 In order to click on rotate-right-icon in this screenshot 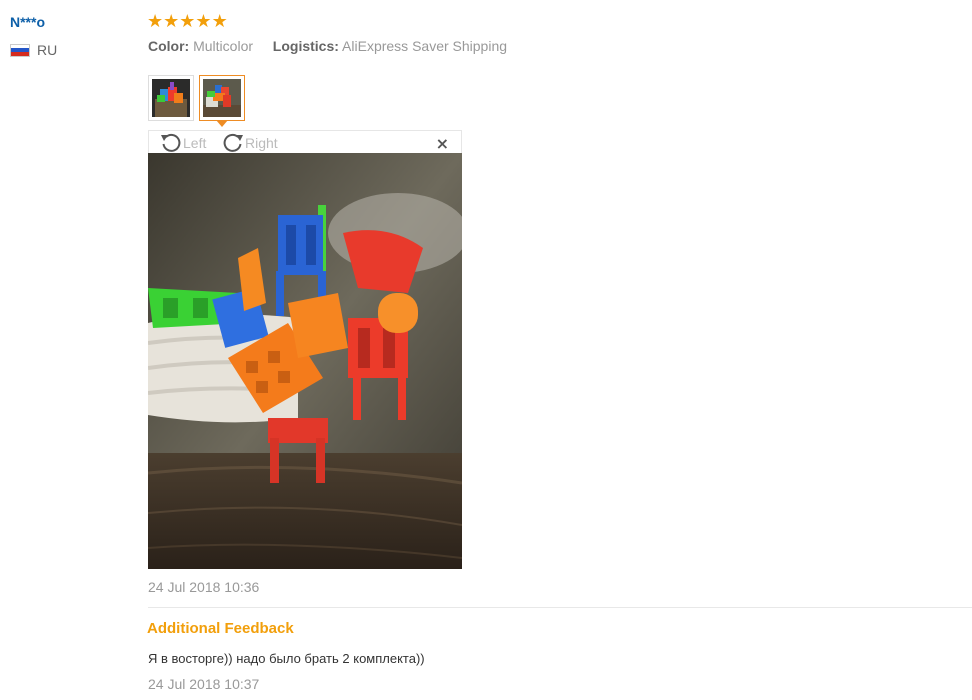, I will do `click(233, 142)`.